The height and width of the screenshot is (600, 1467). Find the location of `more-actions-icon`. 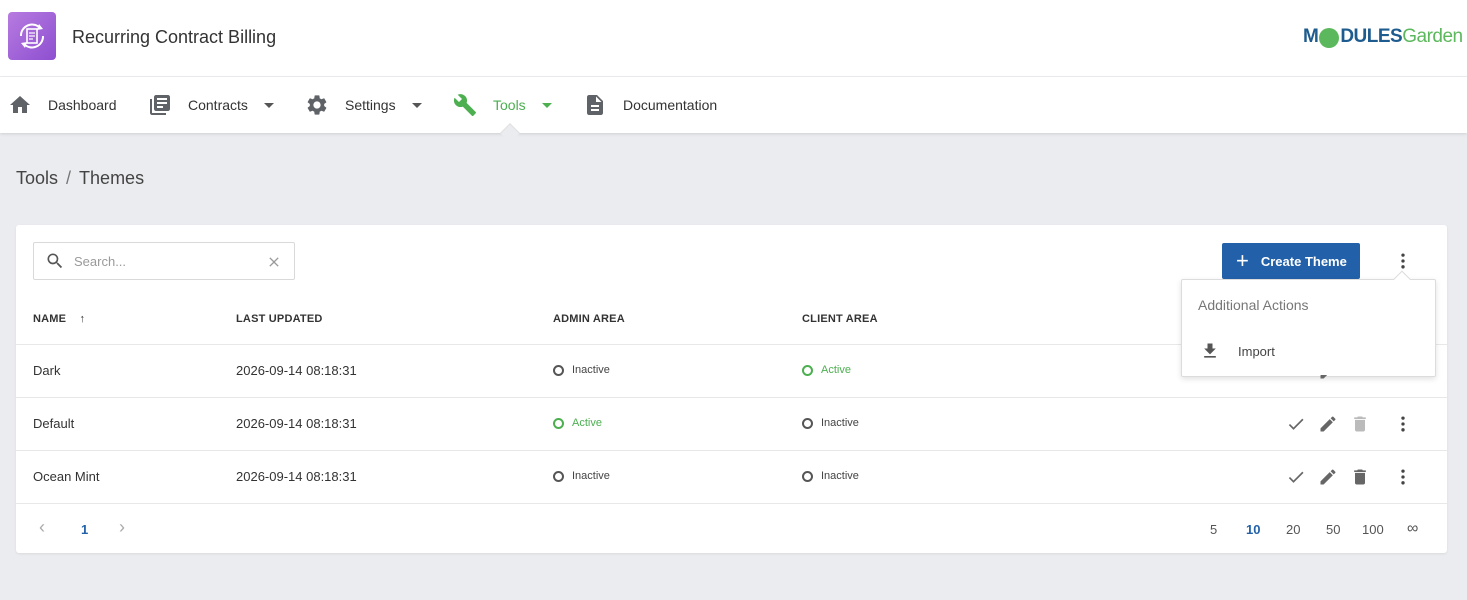

more-actions-icon is located at coordinates (1403, 261).